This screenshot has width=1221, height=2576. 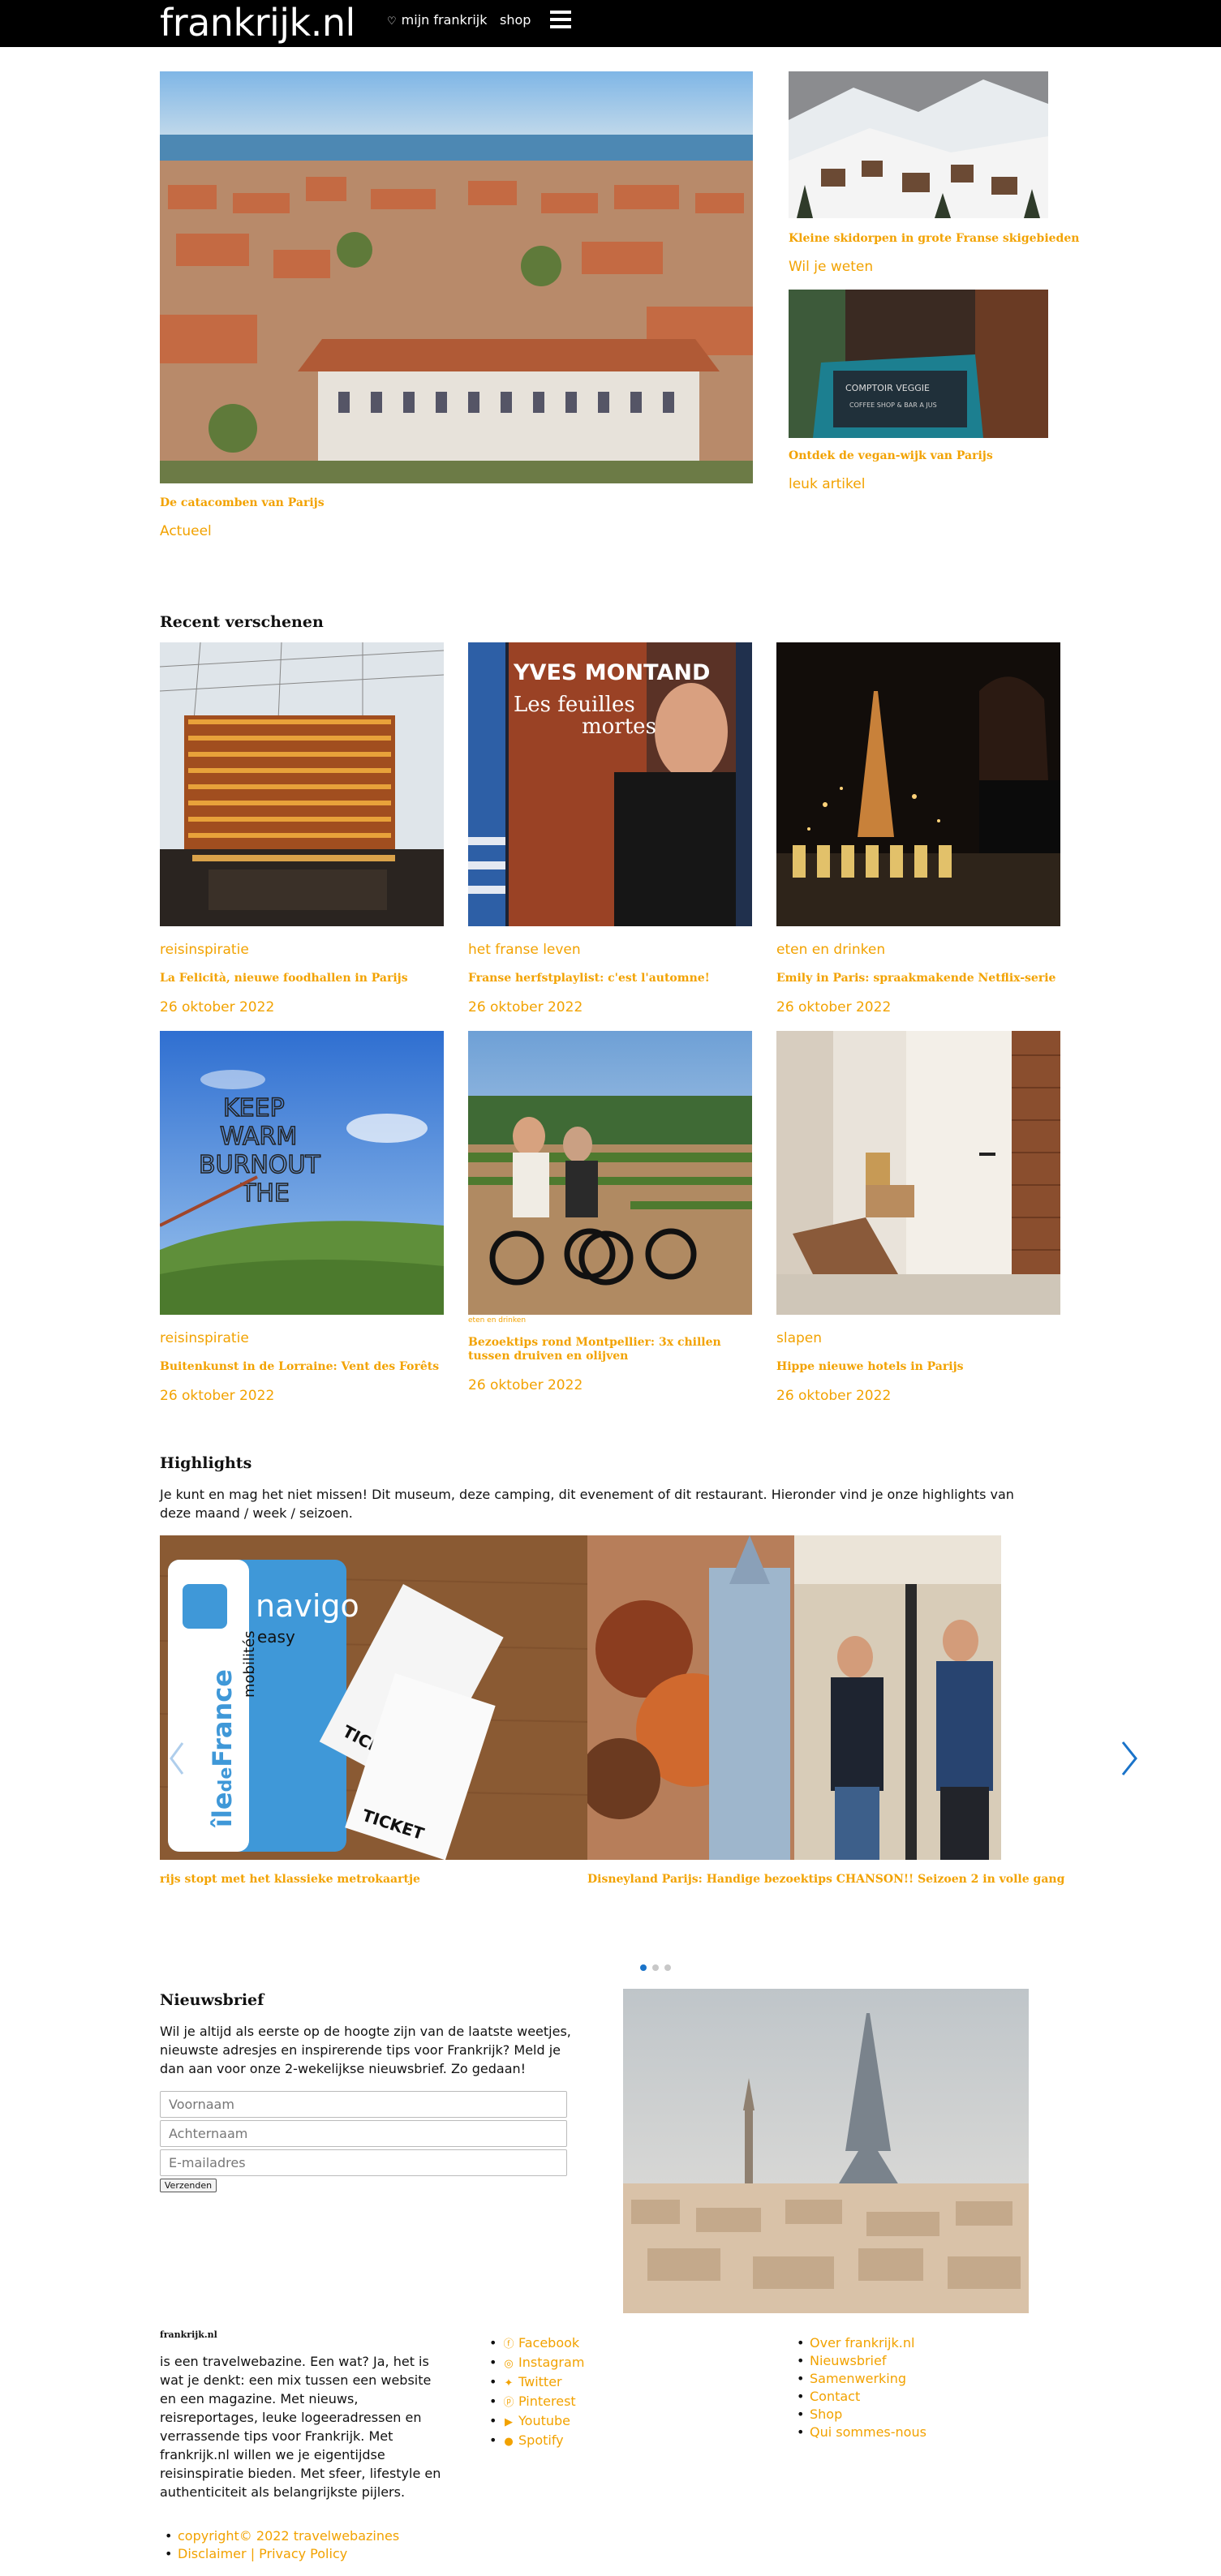 What do you see at coordinates (859, 2343) in the screenshot?
I see `footer-link-over: Over frankrijk.nl` at bounding box center [859, 2343].